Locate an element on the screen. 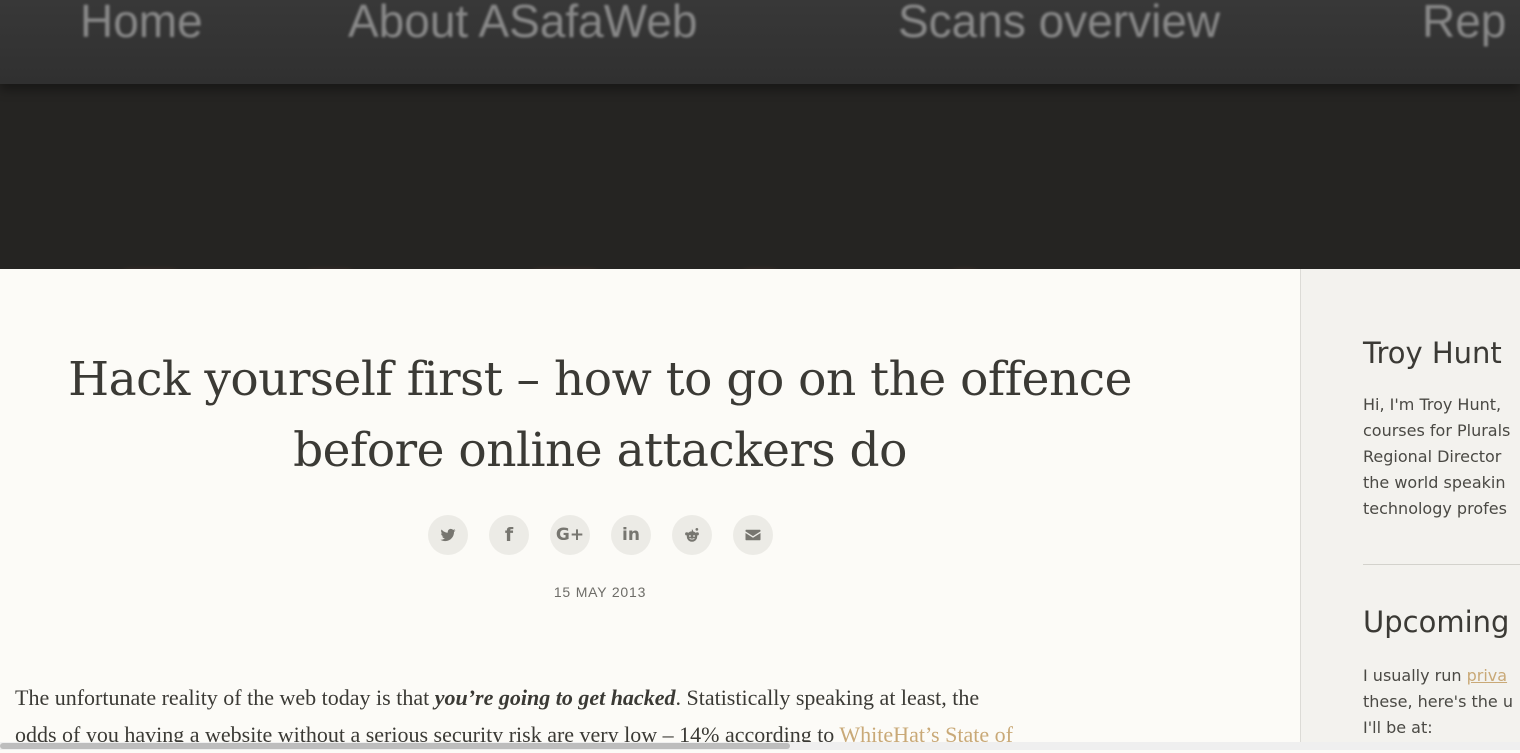 This screenshot has height=753, width=1520. bio-line: Regional Director is located at coordinates (1432, 456).